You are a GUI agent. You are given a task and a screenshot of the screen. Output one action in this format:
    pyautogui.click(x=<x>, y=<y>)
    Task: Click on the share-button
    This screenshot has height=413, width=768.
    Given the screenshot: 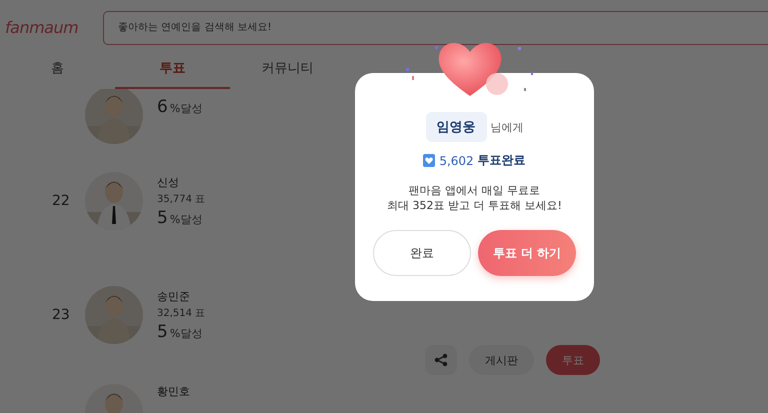 What is the action you would take?
    pyautogui.click(x=441, y=360)
    